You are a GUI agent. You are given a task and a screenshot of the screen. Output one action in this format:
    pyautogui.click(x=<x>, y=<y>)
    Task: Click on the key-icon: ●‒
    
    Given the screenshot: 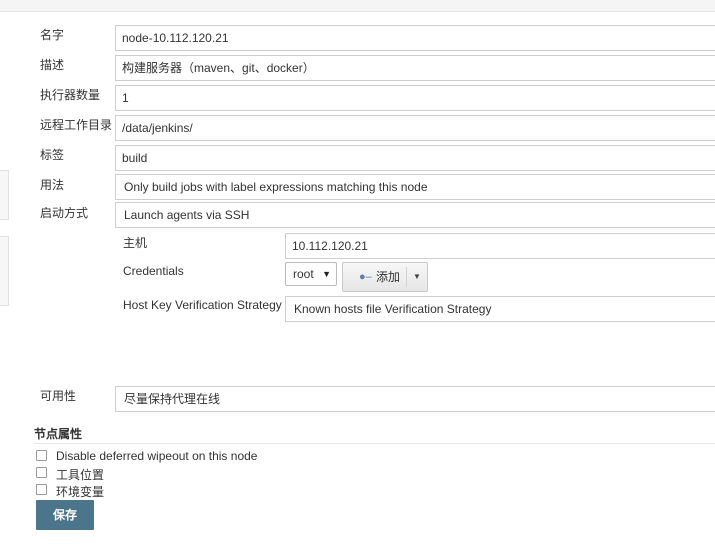 What is the action you would take?
    pyautogui.click(x=365, y=277)
    